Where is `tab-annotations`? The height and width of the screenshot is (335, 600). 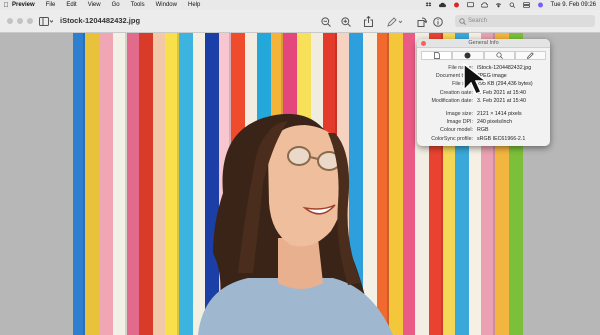 tab-annotations is located at coordinates (530, 55).